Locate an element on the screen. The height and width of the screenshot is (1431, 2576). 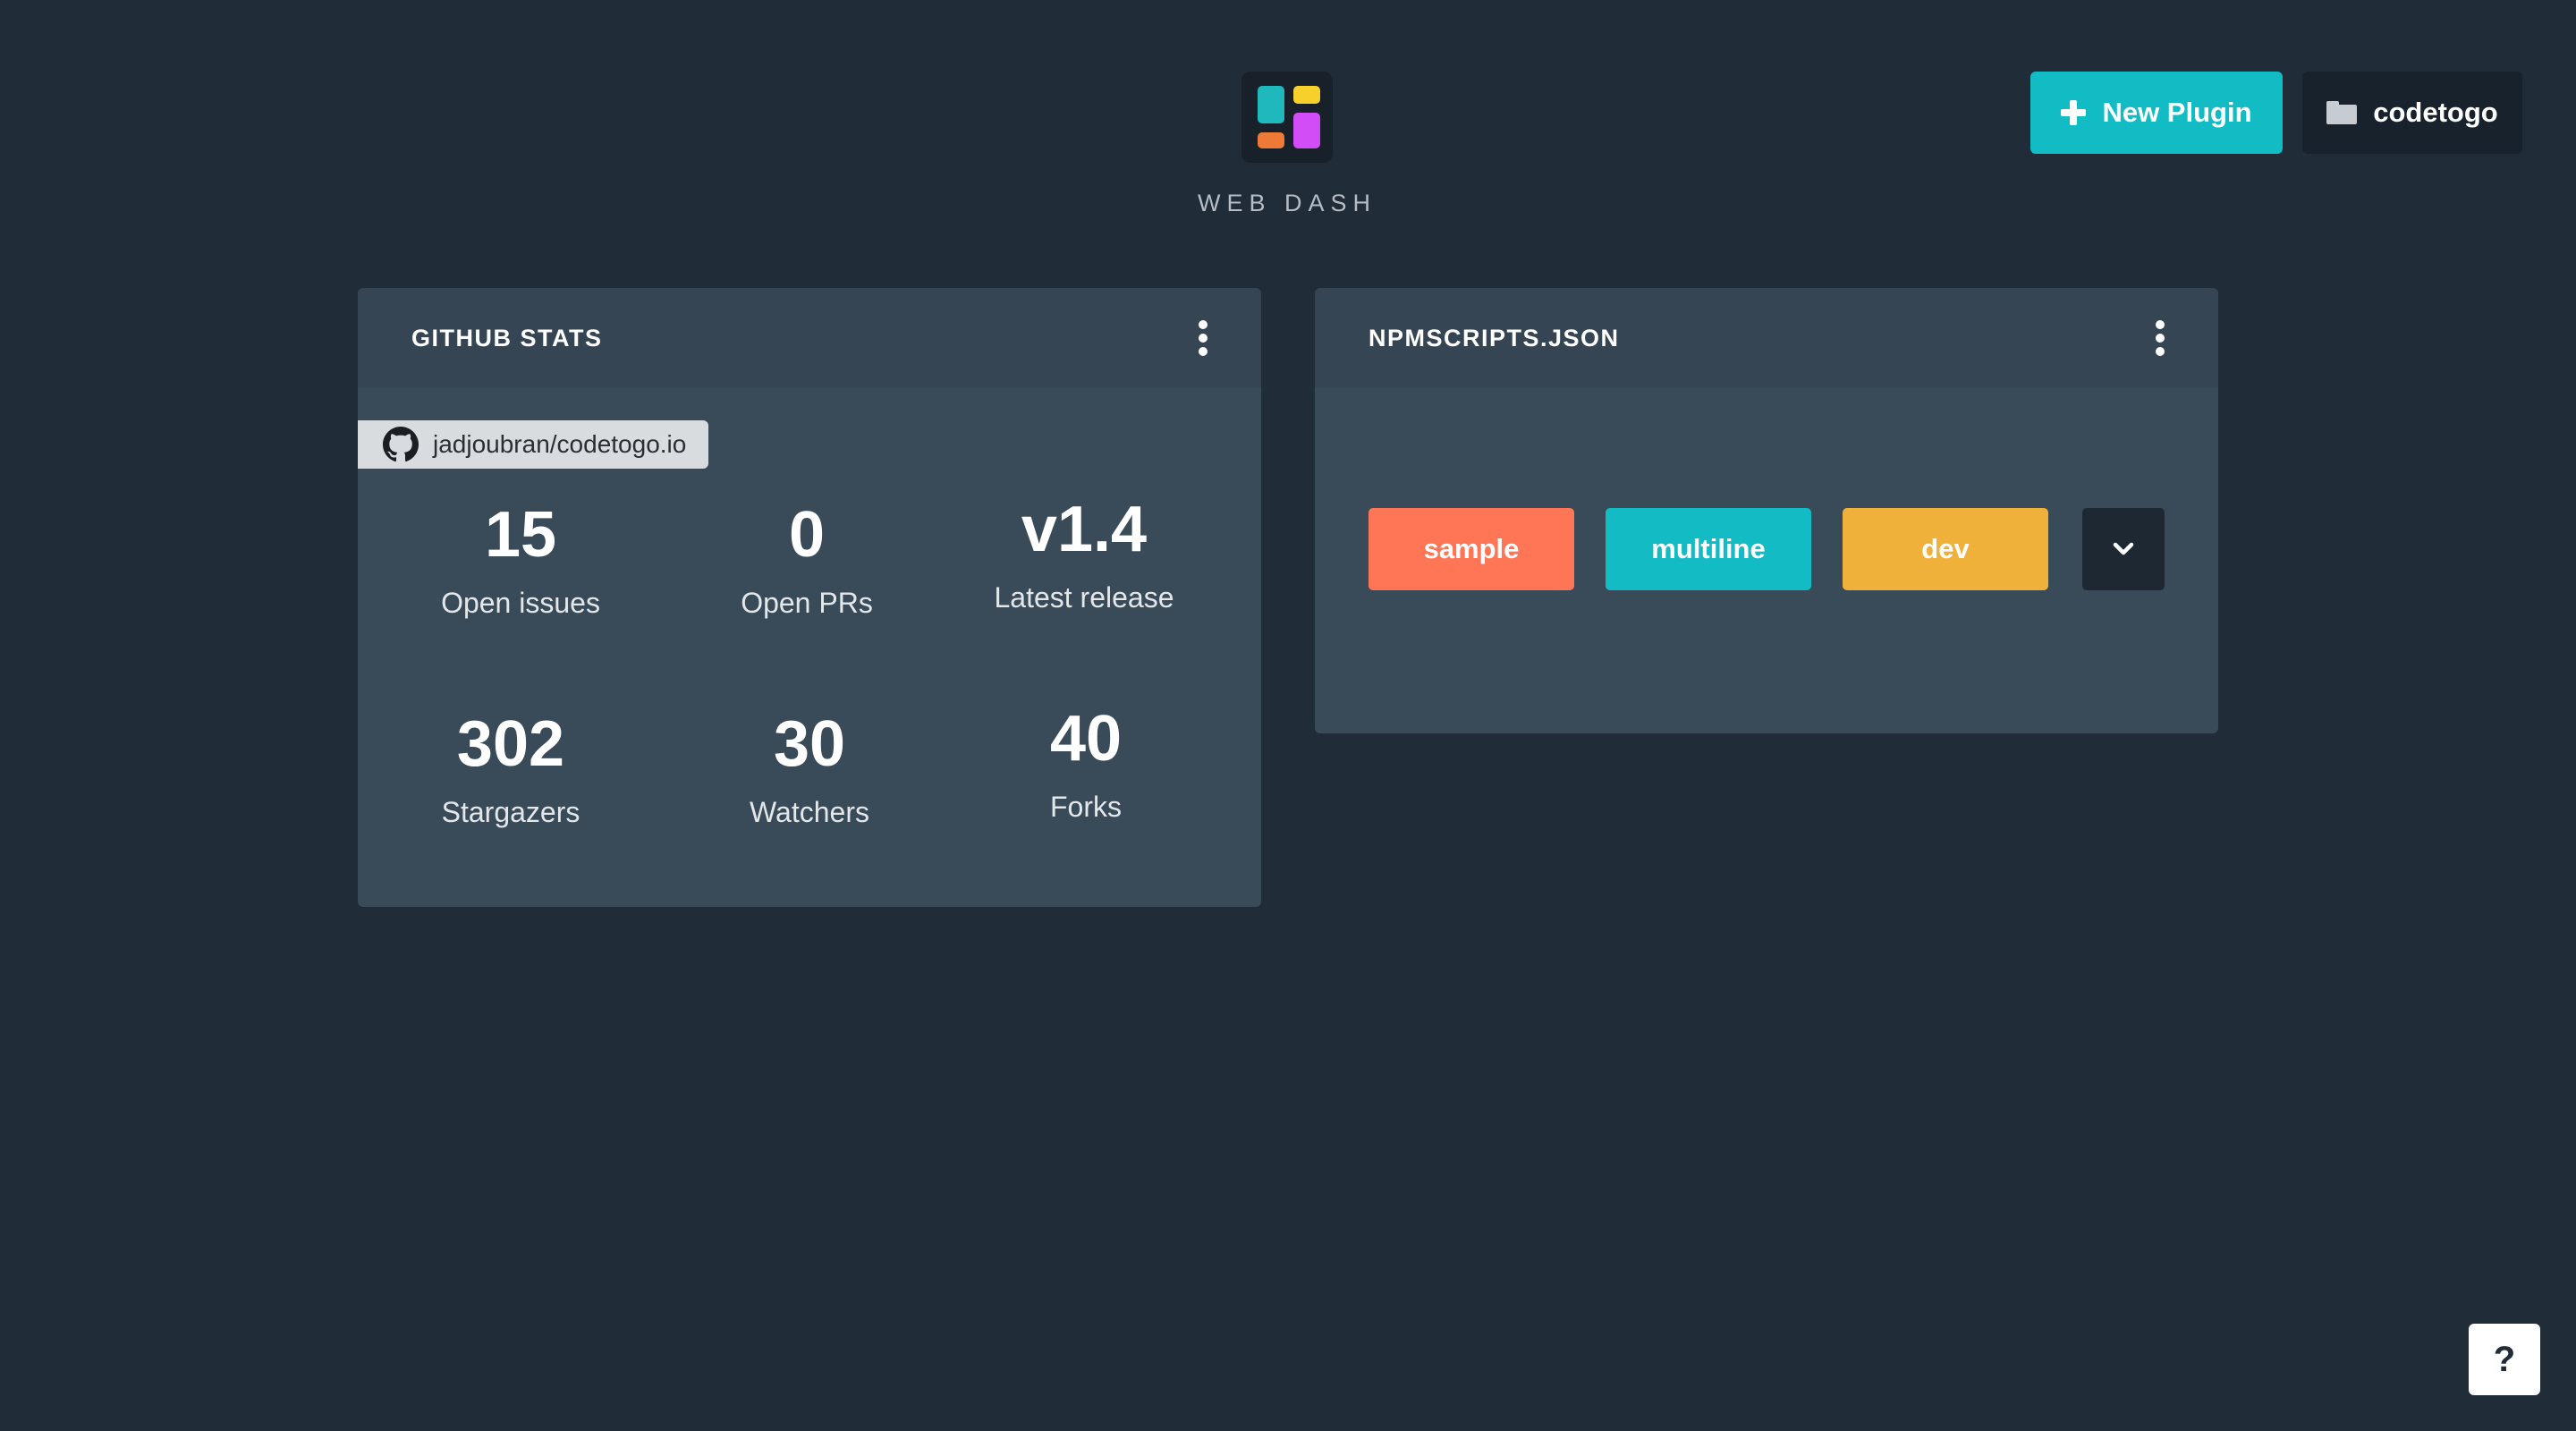
stat-value: 15 is located at coordinates (520, 535).